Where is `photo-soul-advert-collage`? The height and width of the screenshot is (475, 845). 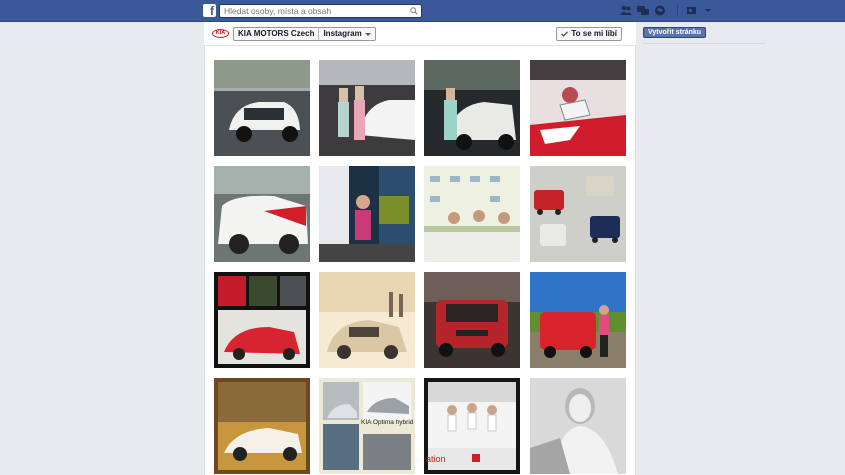
photo-soul-advert-collage is located at coordinates (262, 320).